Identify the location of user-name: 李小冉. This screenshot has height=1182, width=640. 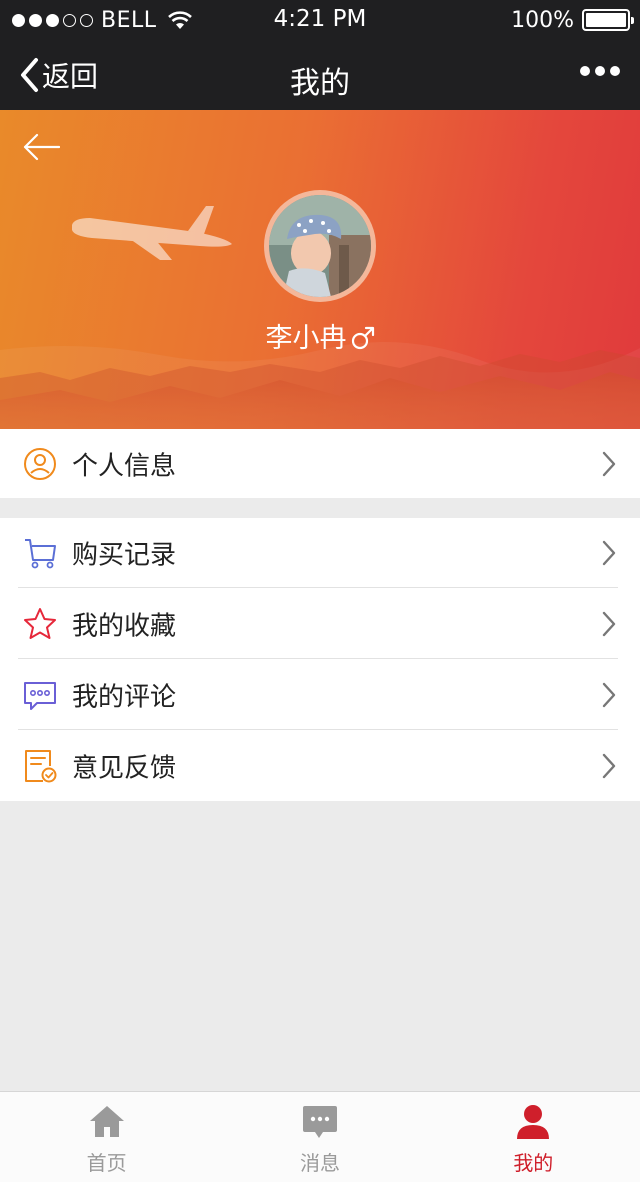
(306, 338).